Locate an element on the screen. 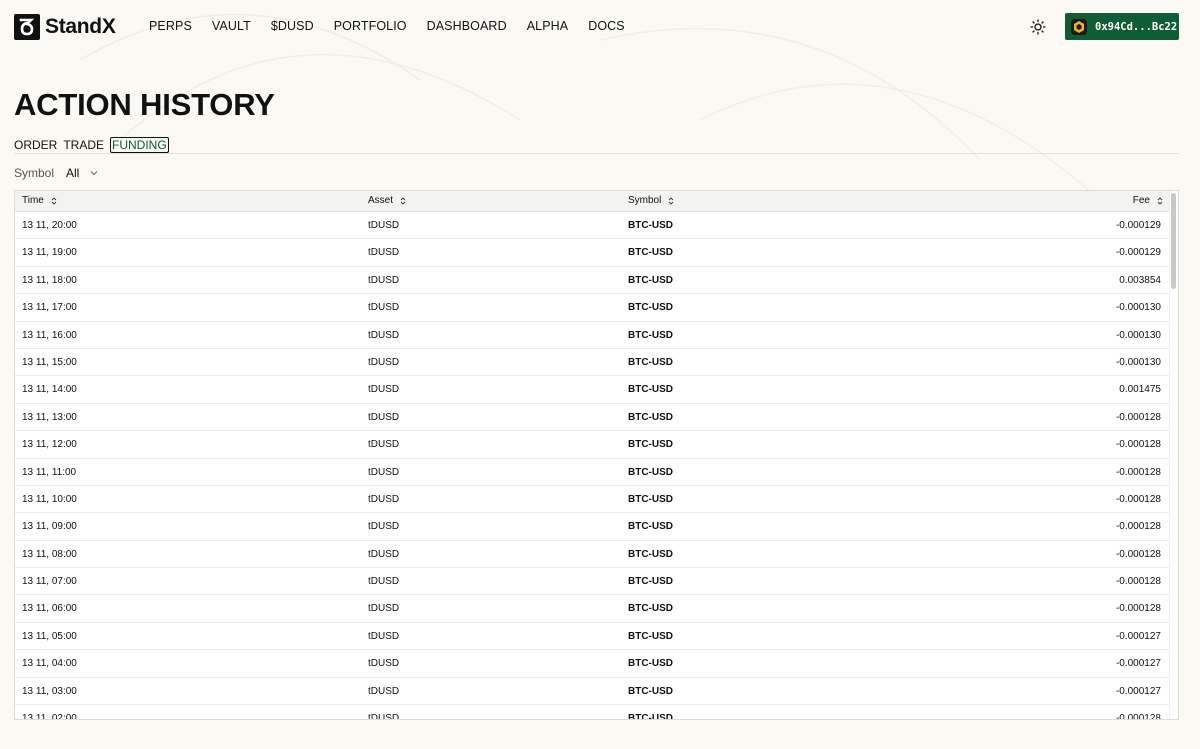  column-header-time: Time is located at coordinates (39, 200).